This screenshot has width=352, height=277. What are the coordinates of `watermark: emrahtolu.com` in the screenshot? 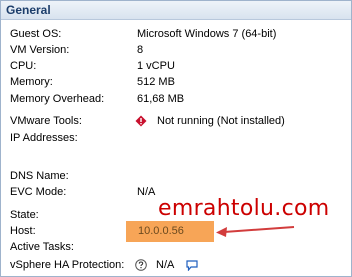 It's located at (244, 208).